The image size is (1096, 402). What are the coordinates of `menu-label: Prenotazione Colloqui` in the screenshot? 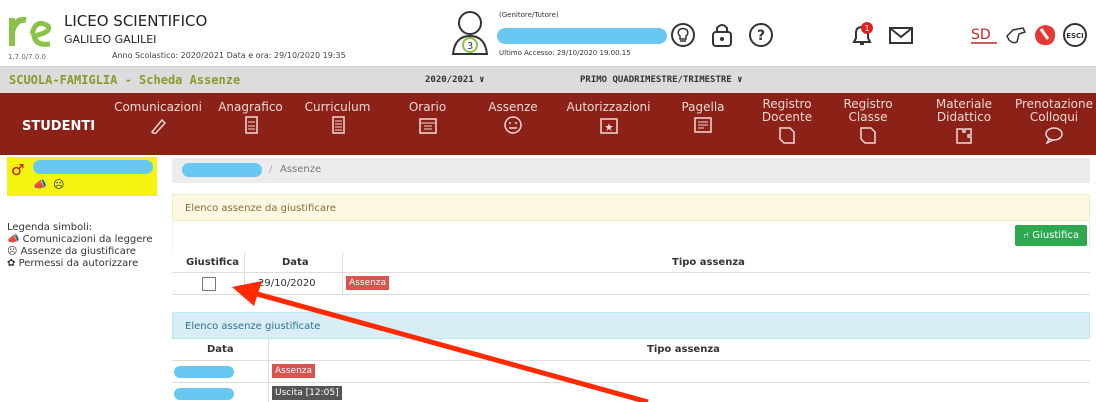 It's located at (1054, 110).